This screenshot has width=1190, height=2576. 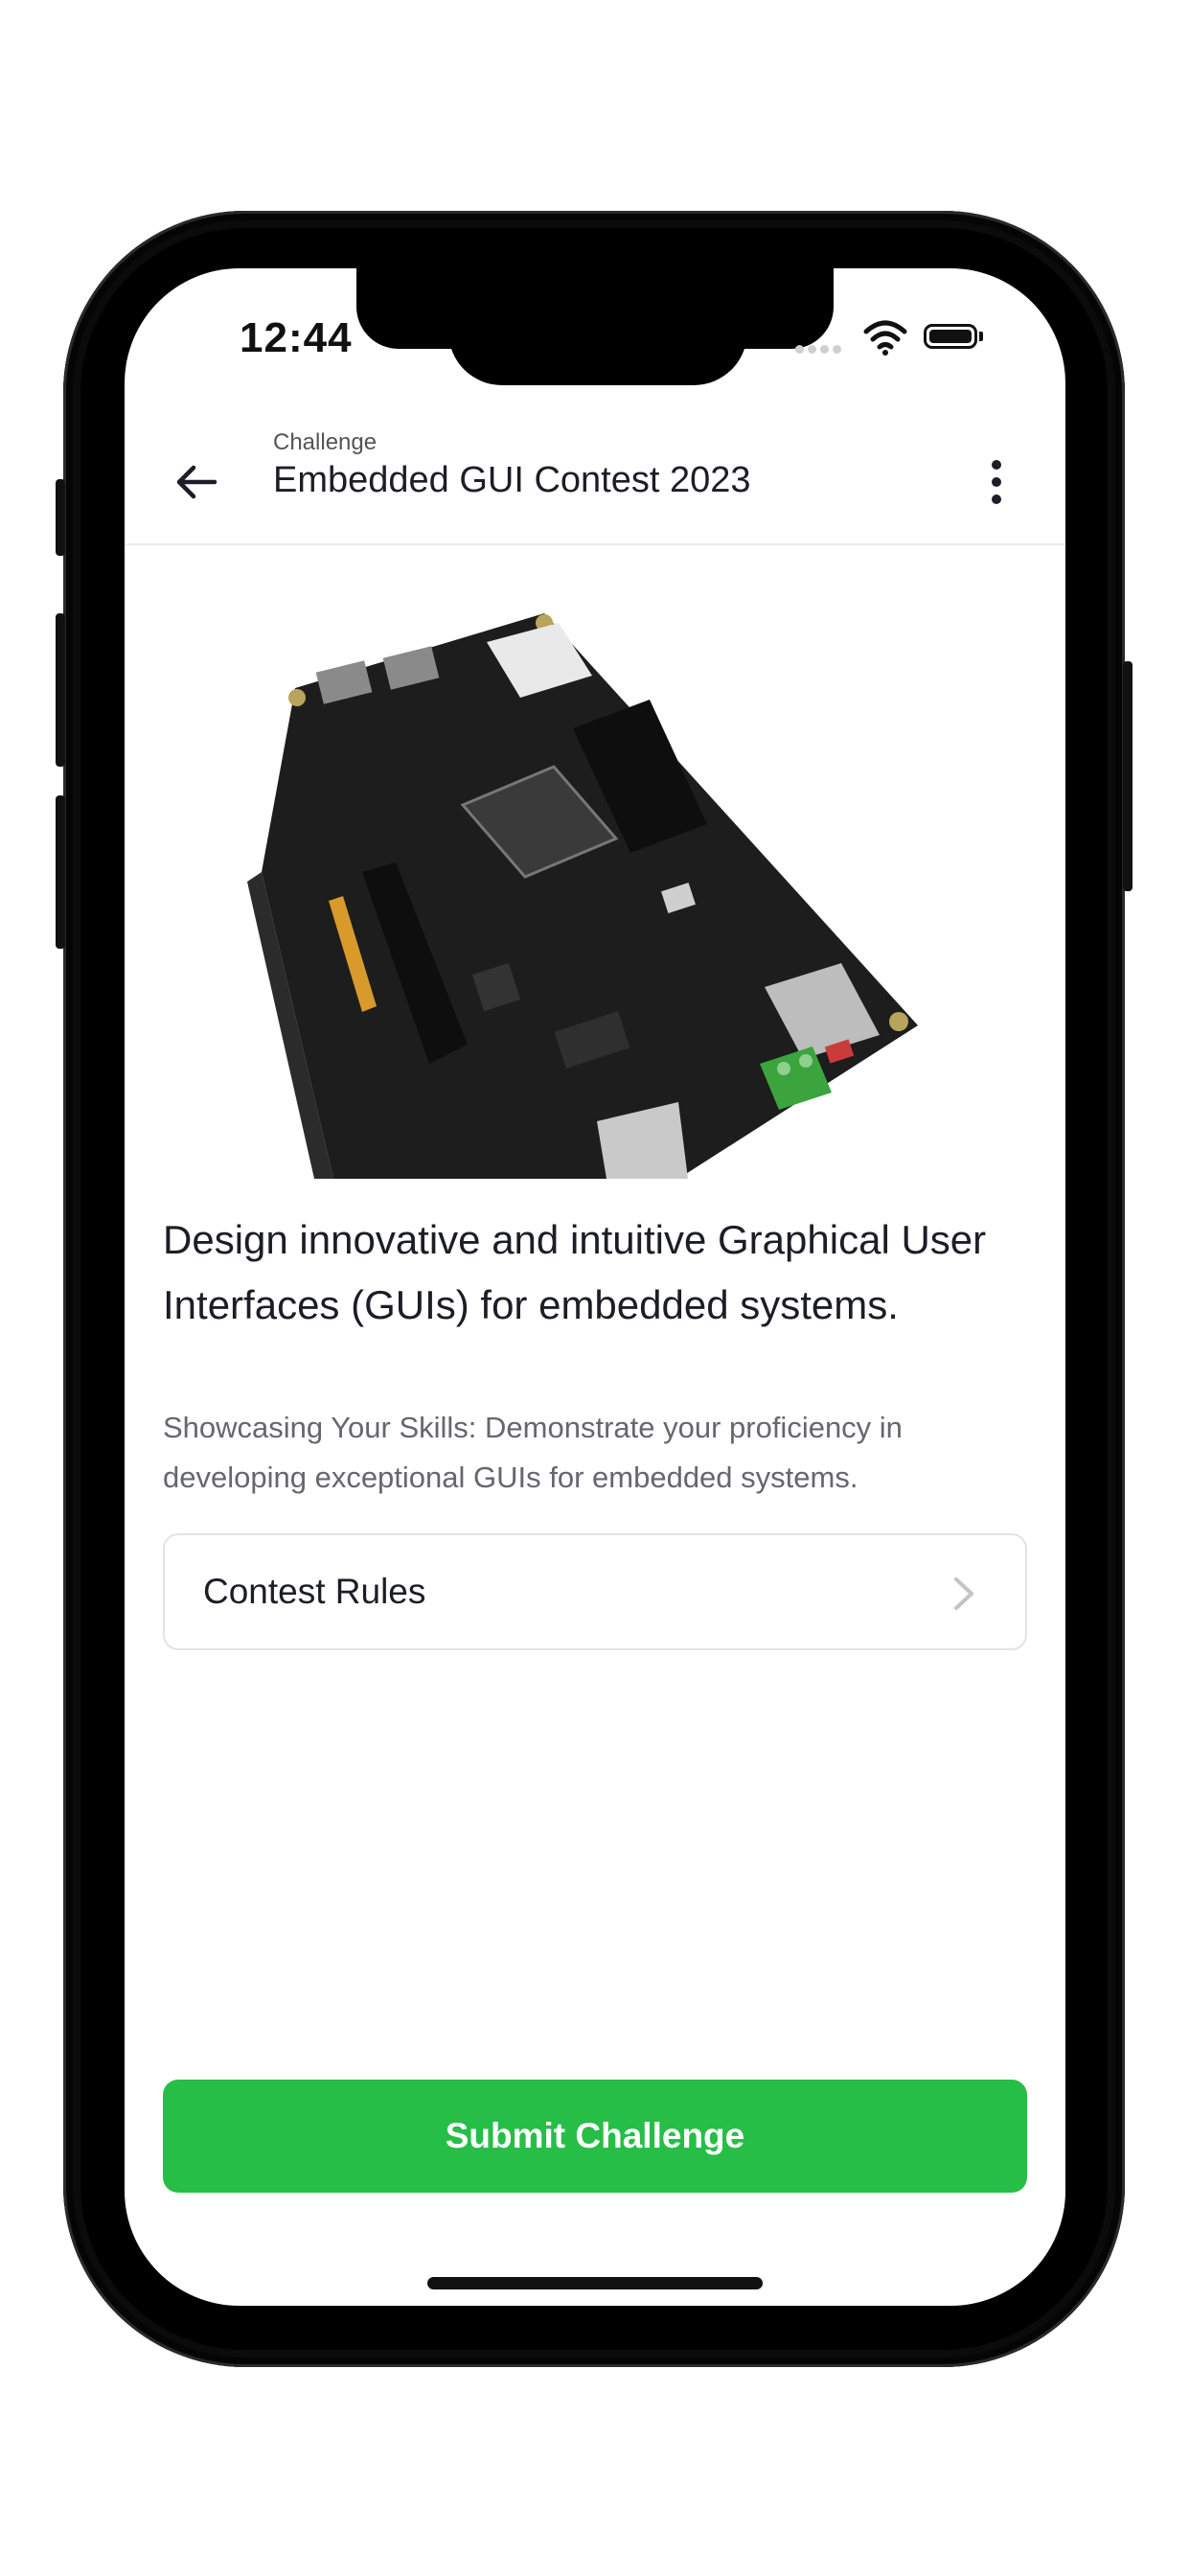 What do you see at coordinates (60, 517) in the screenshot?
I see `phone-mute-switch` at bounding box center [60, 517].